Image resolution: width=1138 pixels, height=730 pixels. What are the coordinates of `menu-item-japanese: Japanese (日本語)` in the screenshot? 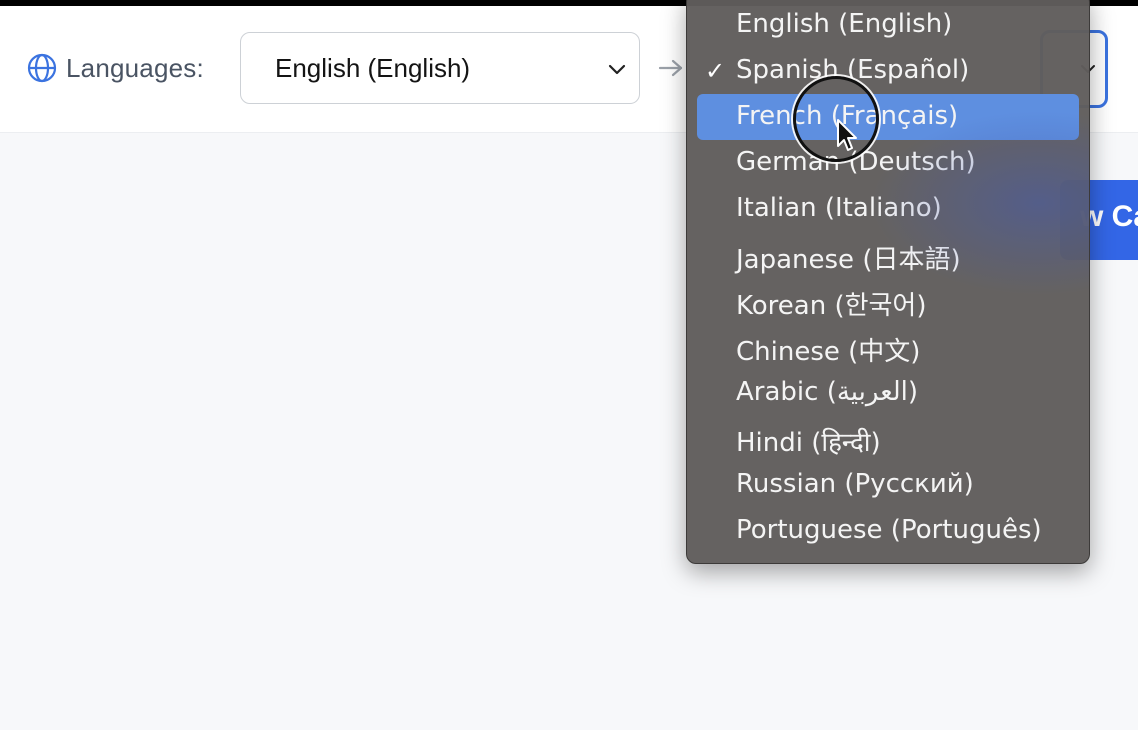 It's located at (888, 255).